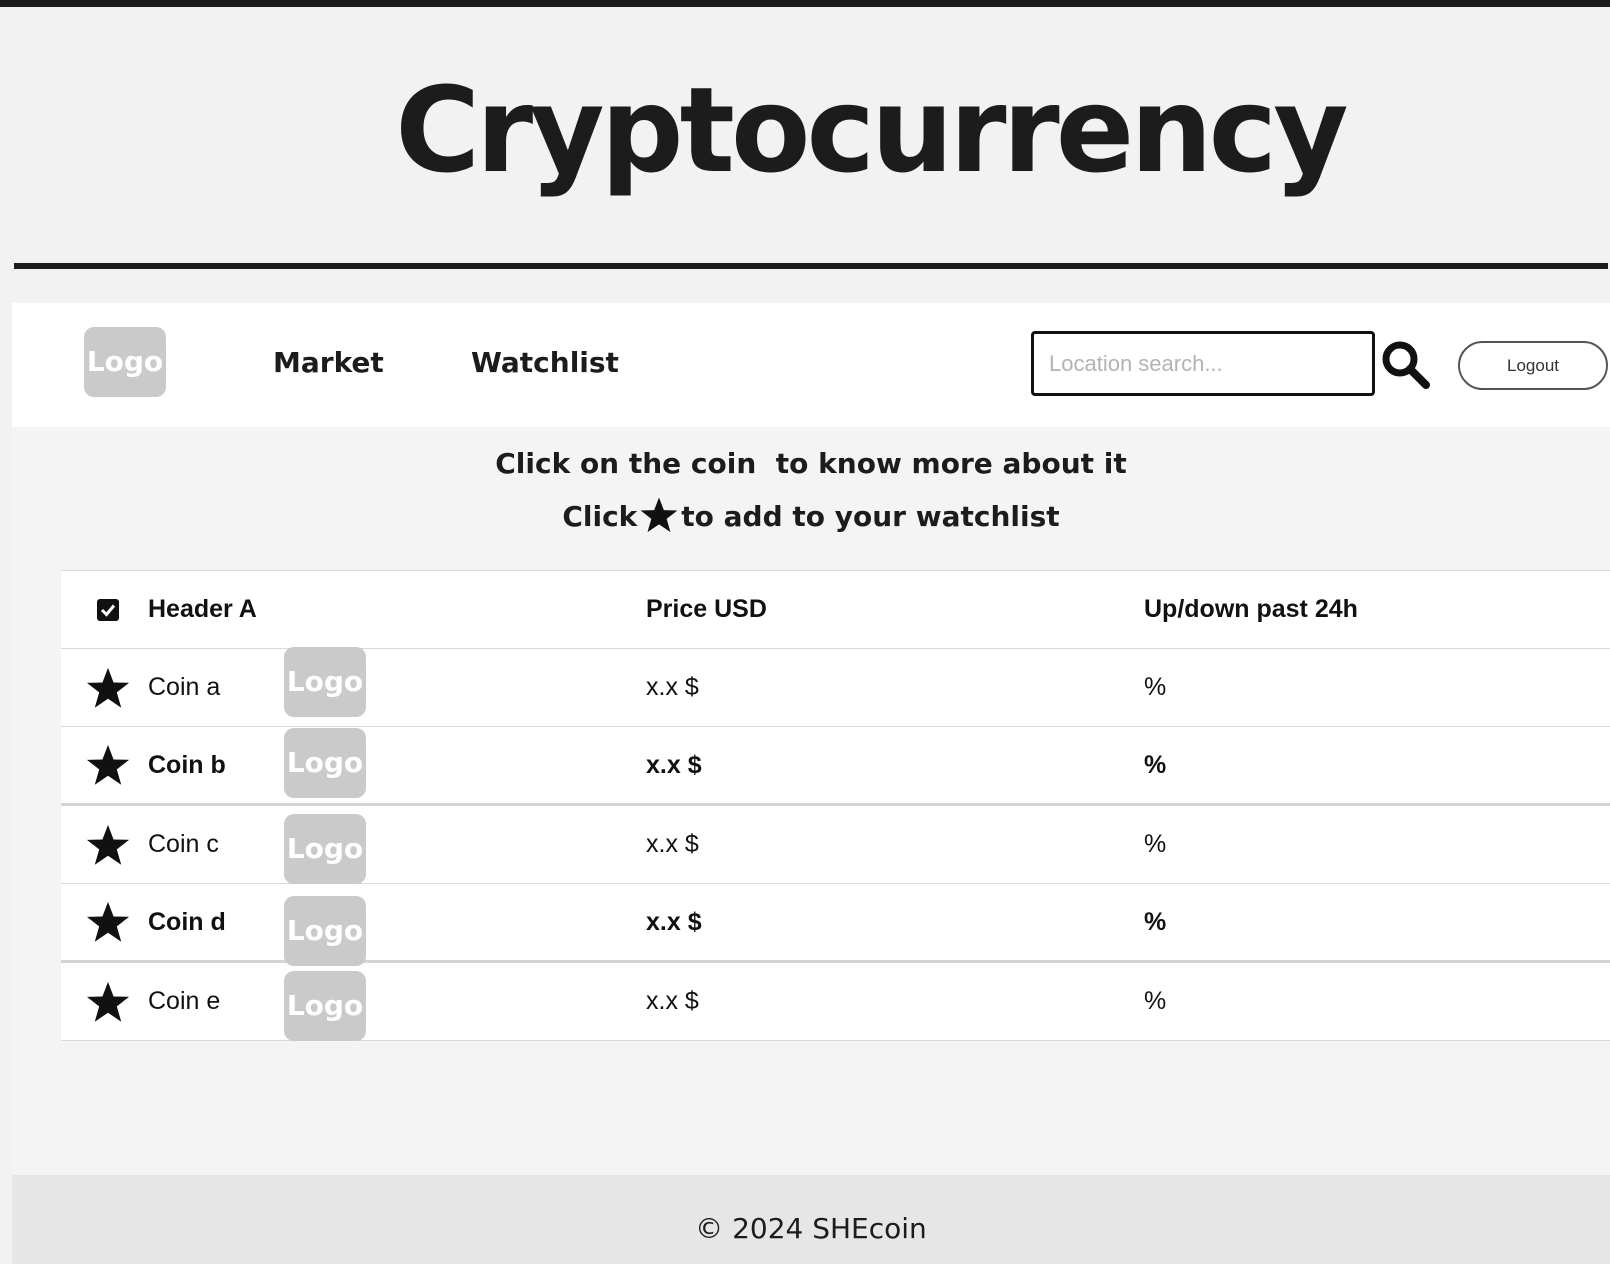 The height and width of the screenshot is (1264, 1610). I want to click on coin-name: Coin c, so click(183, 844).